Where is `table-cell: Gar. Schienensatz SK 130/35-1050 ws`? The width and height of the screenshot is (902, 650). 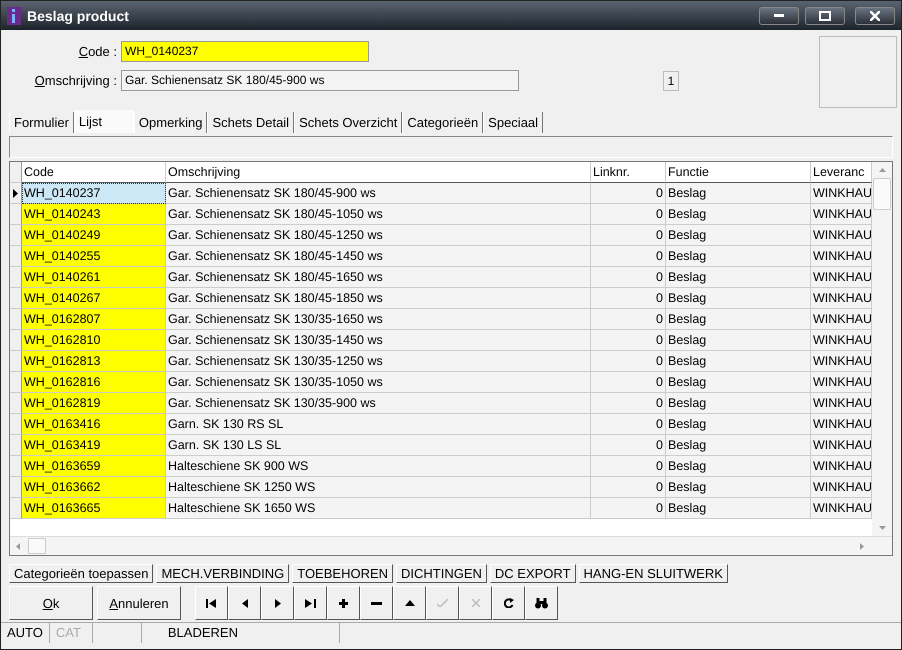
table-cell: Gar. Schienensatz SK 130/35-1050 ws is located at coordinates (378, 382).